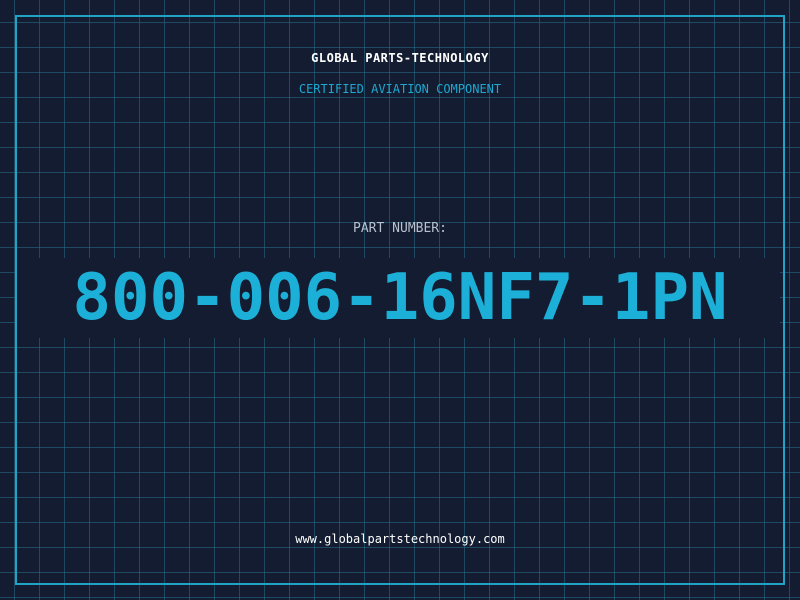  What do you see at coordinates (400, 298) in the screenshot?
I see `part-number-value: 800-006-16NF7-1PN` at bounding box center [400, 298].